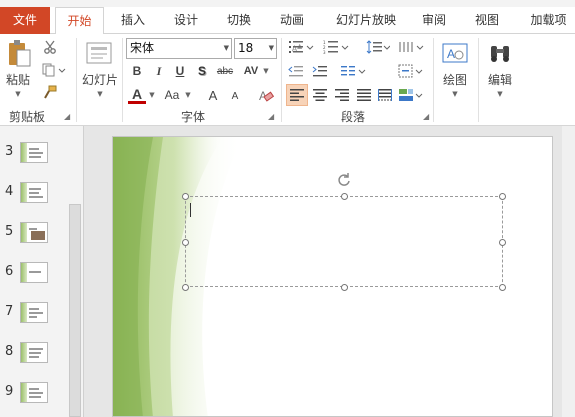  Describe the element at coordinates (35, 154) in the screenshot. I see `slide-thumbnail-item: 3` at that location.